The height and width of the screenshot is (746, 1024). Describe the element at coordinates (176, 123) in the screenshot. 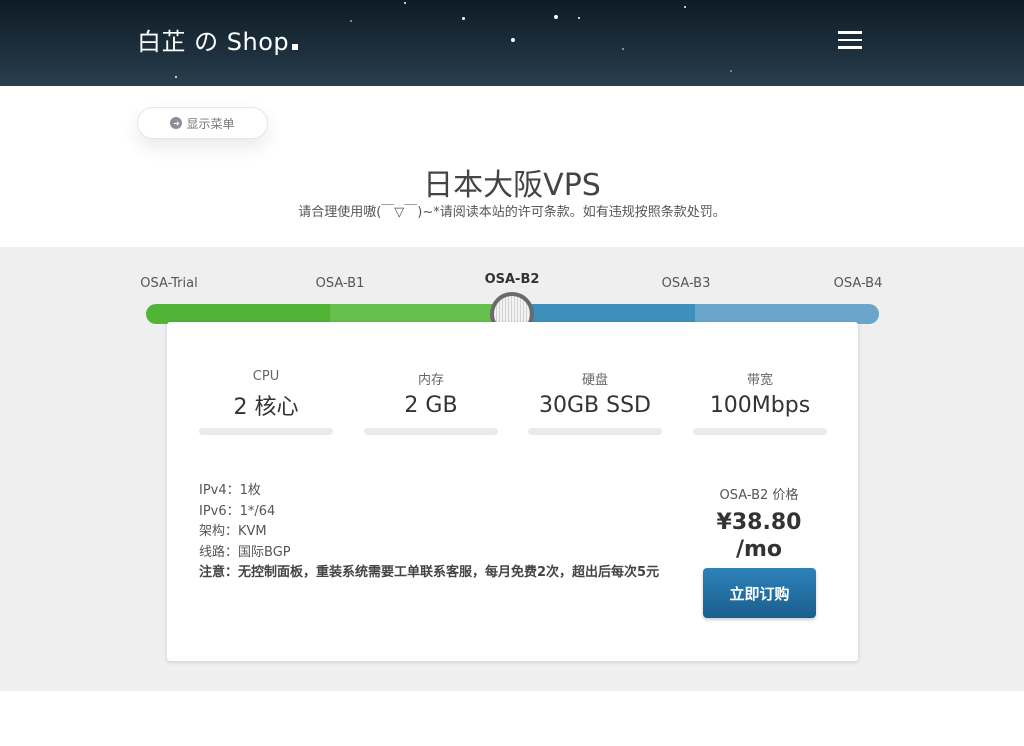

I see `arrow-right-circle-icon: ➜` at that location.